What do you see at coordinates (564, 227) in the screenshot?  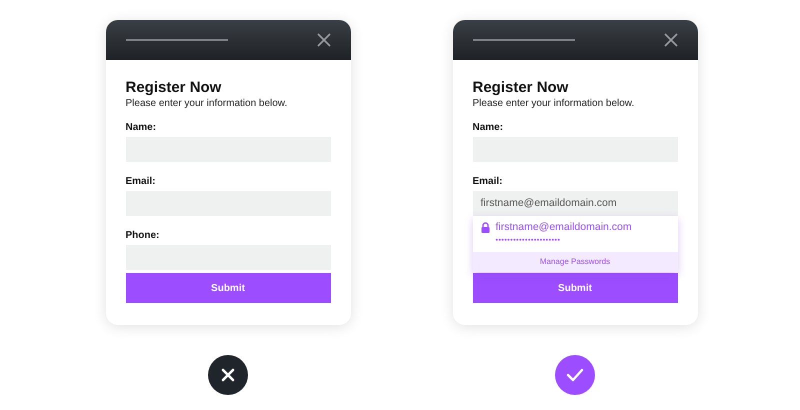 I see `saved-email: firstname@emaildomain.com` at bounding box center [564, 227].